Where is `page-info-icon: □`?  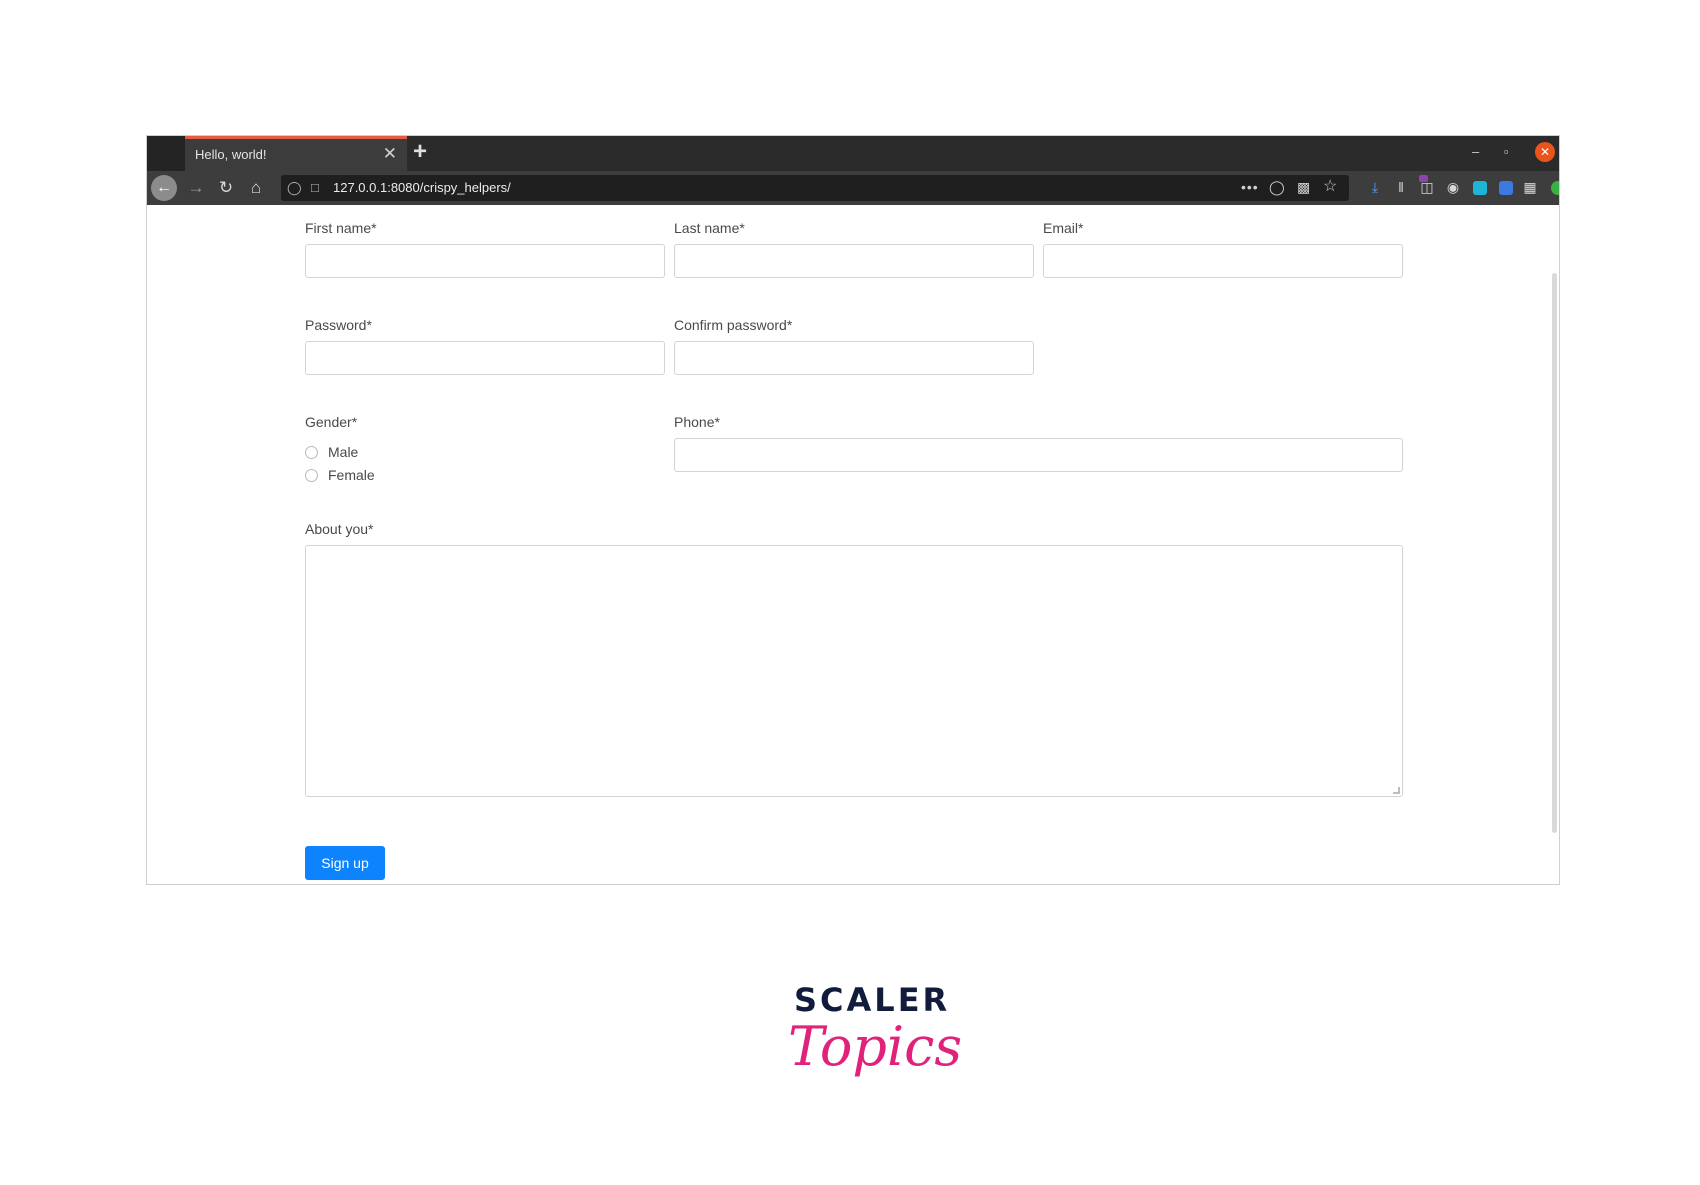 page-info-icon: □ is located at coordinates (315, 188).